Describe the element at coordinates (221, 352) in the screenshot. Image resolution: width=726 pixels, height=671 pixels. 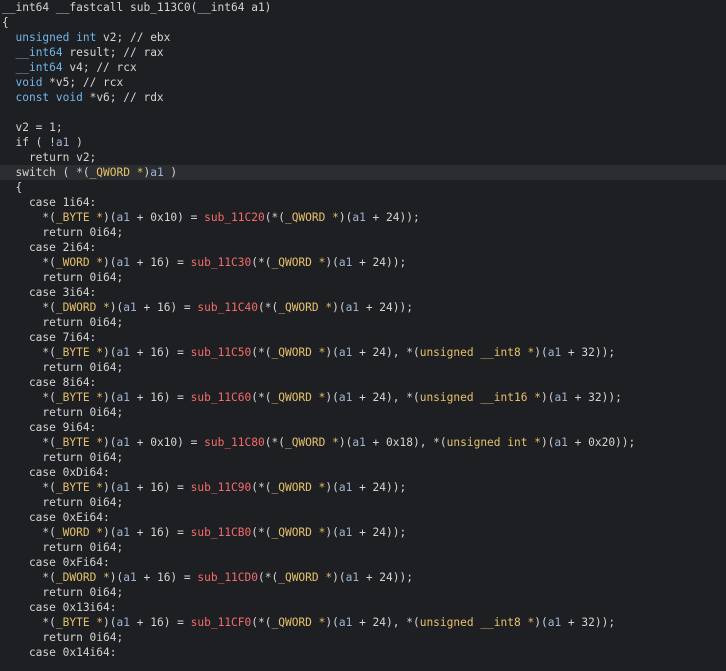
I see `function-call: sub_11C50` at that location.